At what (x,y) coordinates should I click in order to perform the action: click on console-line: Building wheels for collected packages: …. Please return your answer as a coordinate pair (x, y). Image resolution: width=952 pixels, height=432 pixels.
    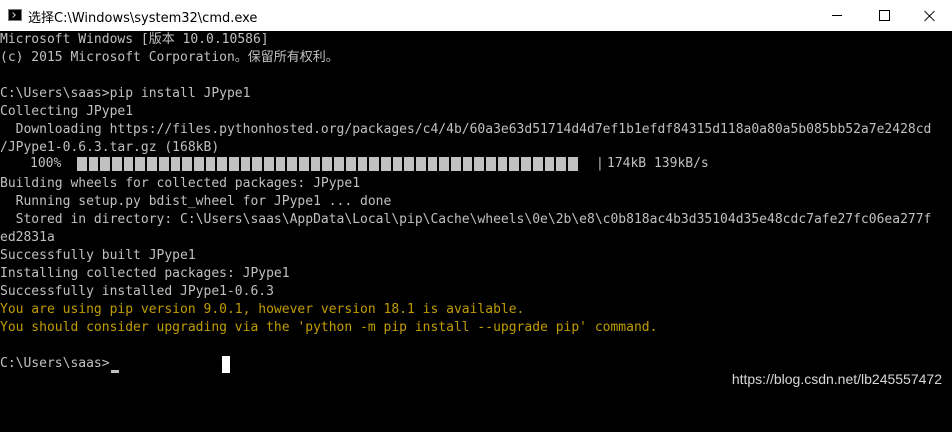
    Looking at the image, I should click on (180, 183).